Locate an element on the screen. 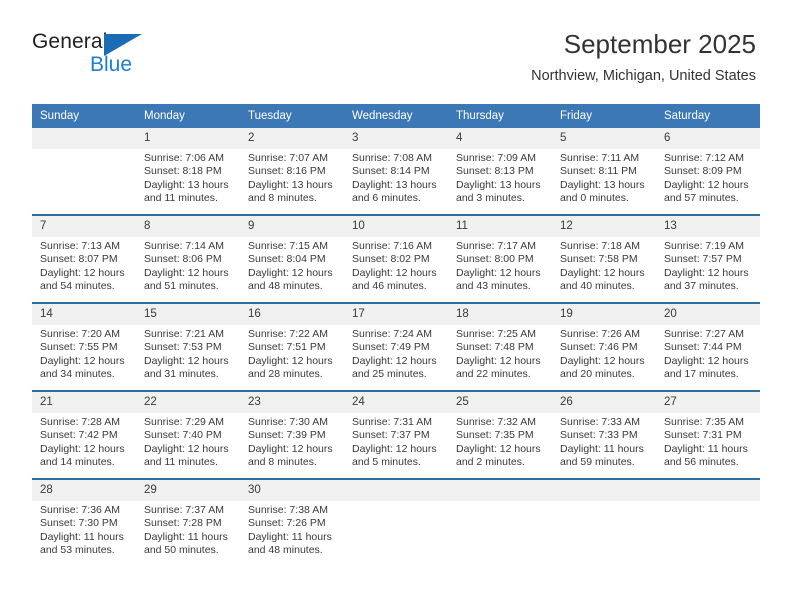 The width and height of the screenshot is (792, 612). sunset-time: Sunset: 8:02 PM is located at coordinates (391, 259).